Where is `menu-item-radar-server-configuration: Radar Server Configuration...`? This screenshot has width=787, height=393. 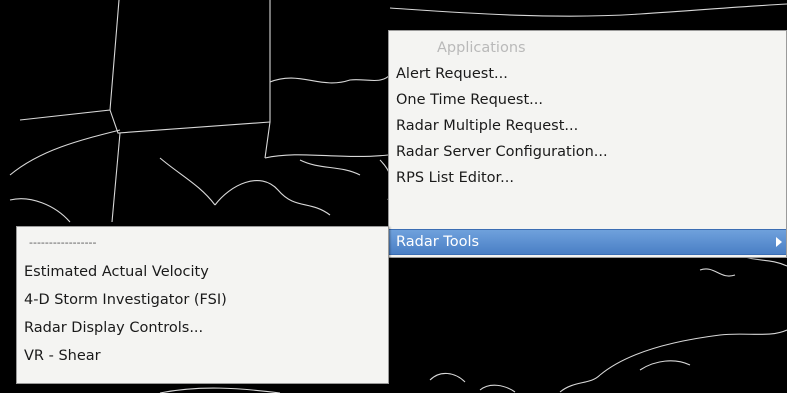 menu-item-radar-server-configuration: Radar Server Configuration... is located at coordinates (587, 152).